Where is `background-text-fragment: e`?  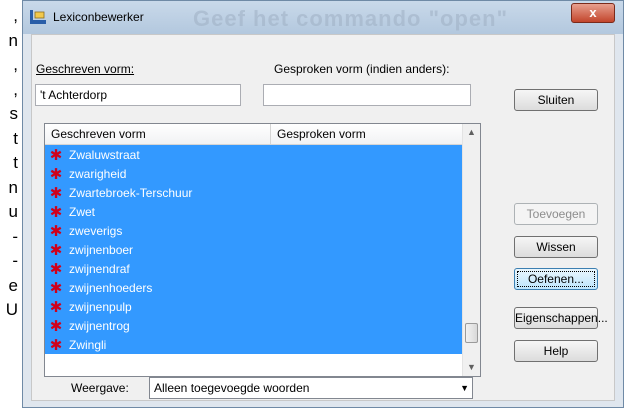 background-text-fragment: e is located at coordinates (13, 285).